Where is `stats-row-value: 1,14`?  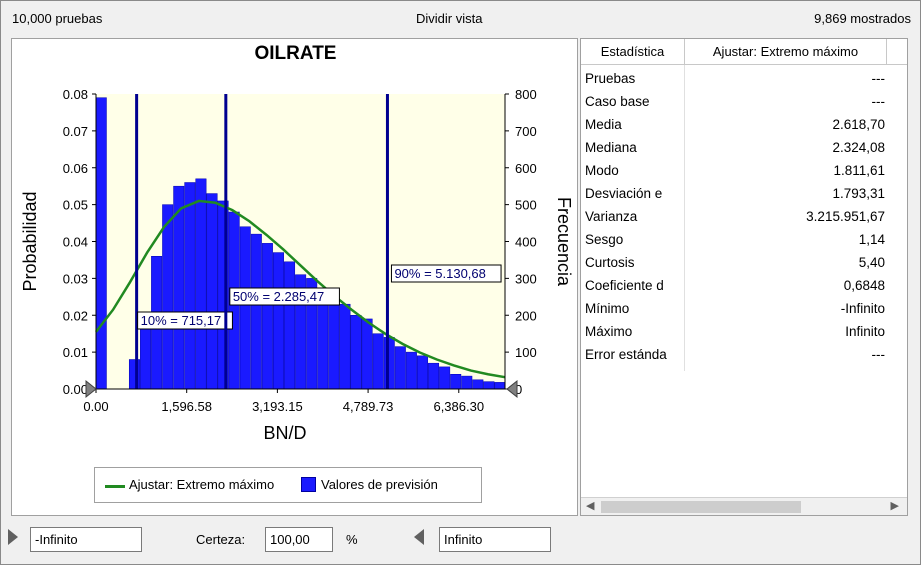 stats-row-value: 1,14 is located at coordinates (871, 239).